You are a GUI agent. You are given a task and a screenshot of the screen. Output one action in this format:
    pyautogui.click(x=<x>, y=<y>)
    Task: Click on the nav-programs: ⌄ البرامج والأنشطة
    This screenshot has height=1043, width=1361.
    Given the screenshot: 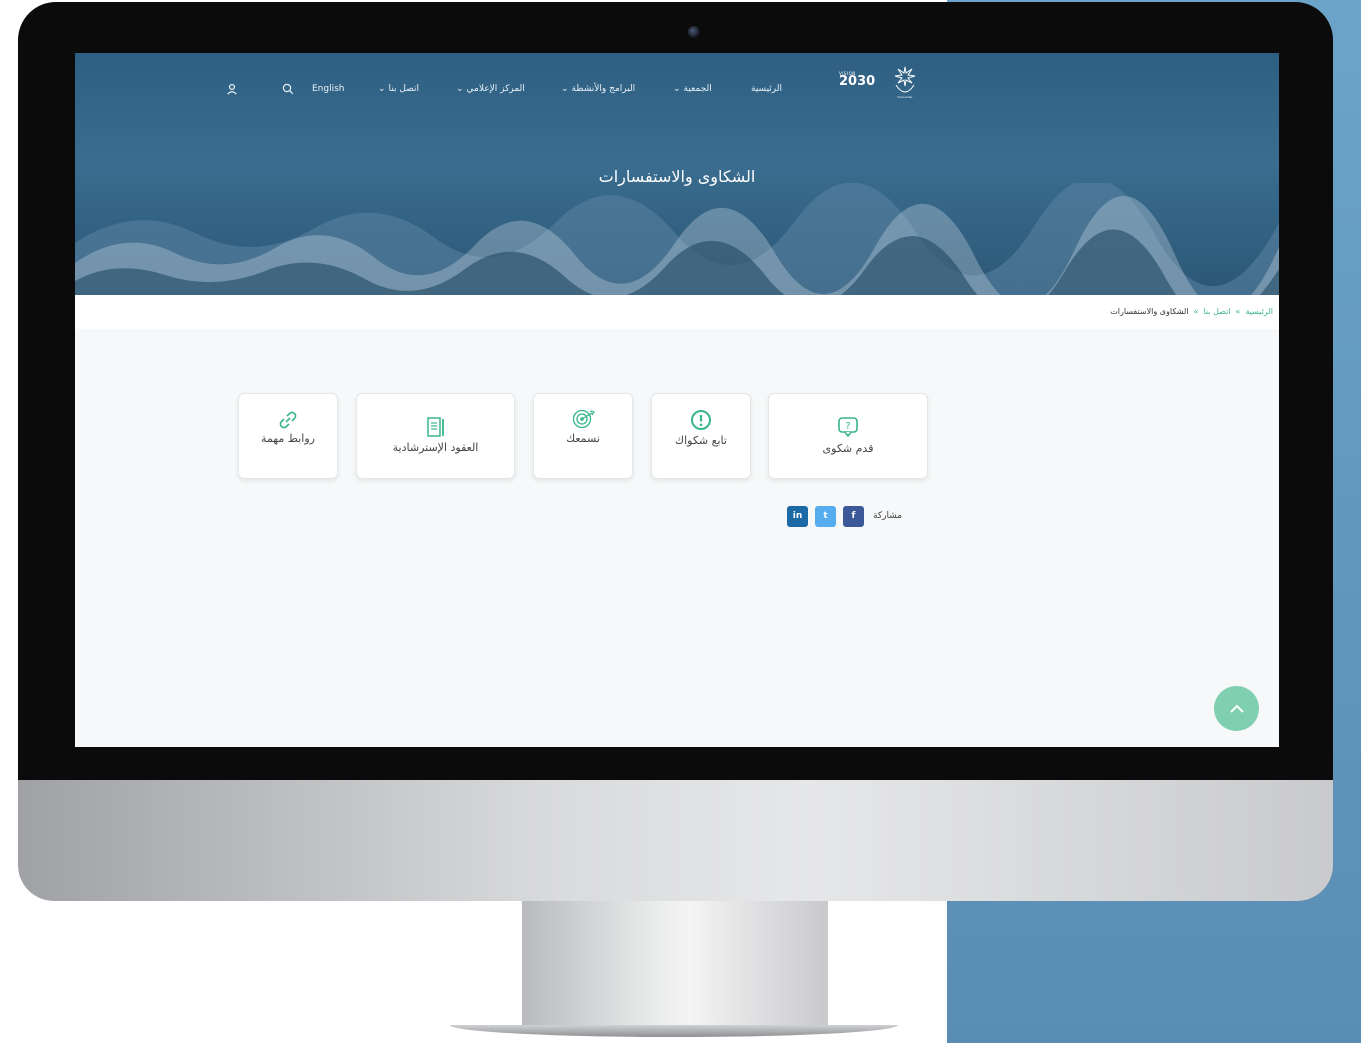 What is the action you would take?
    pyautogui.click(x=598, y=89)
    